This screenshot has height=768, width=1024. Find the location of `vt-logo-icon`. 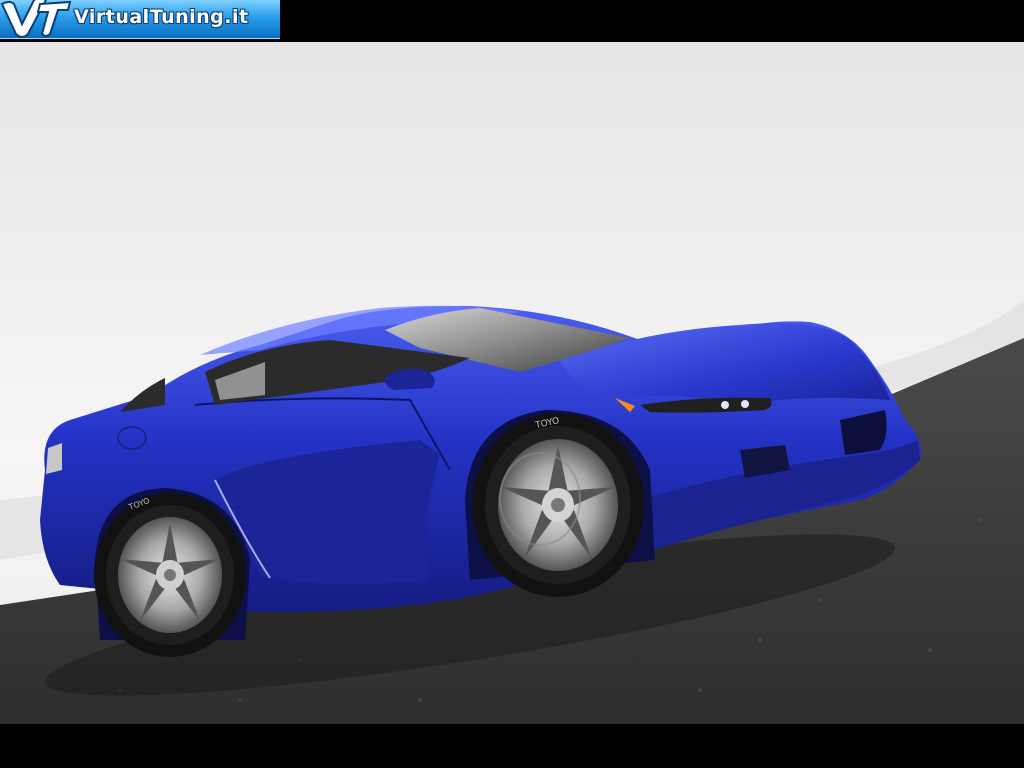

vt-logo-icon is located at coordinates (36, 19).